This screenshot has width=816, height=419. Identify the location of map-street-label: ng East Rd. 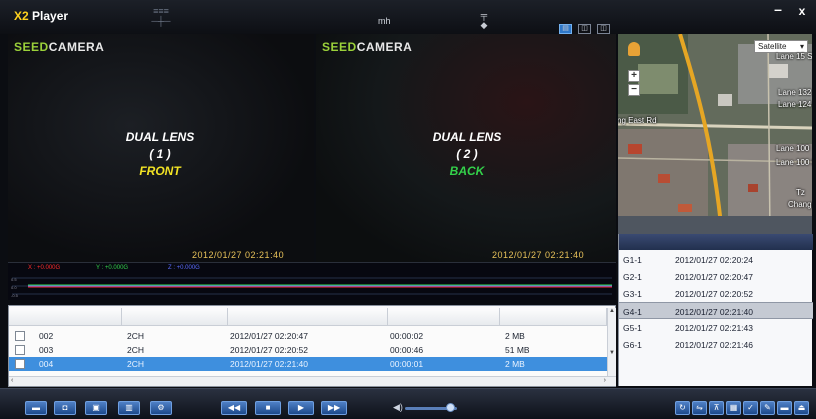
(637, 120).